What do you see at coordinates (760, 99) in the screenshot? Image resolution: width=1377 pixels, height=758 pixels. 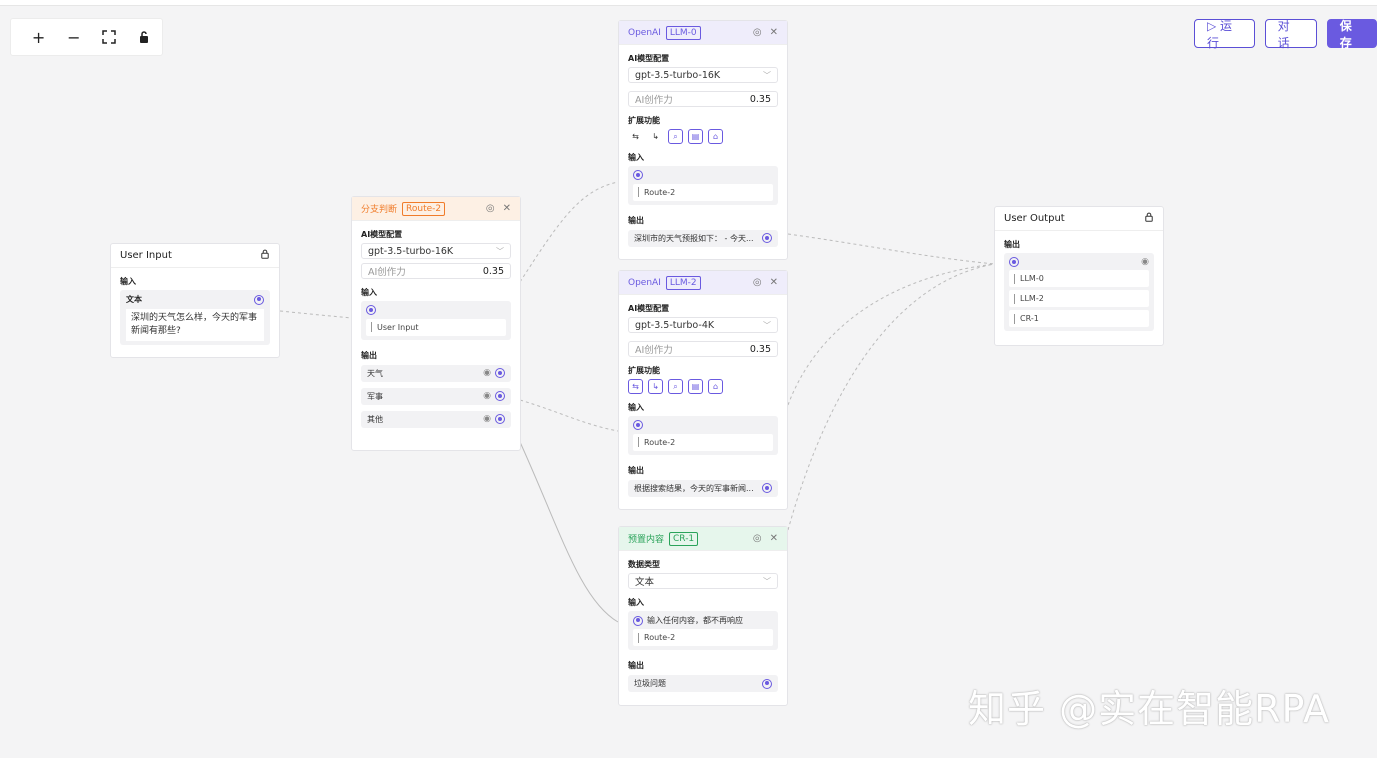 I see `creativity-value: 0.35` at bounding box center [760, 99].